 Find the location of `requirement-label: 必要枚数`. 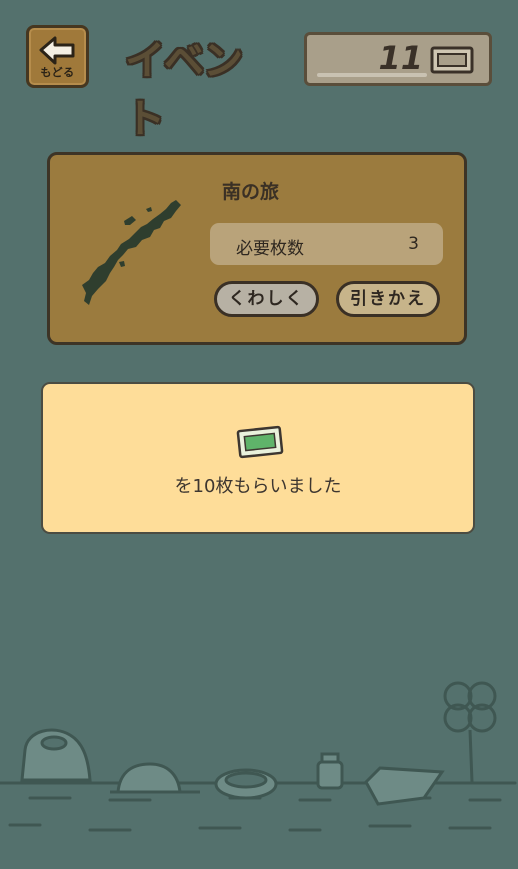

requirement-label: 必要枚数 is located at coordinates (270, 249).